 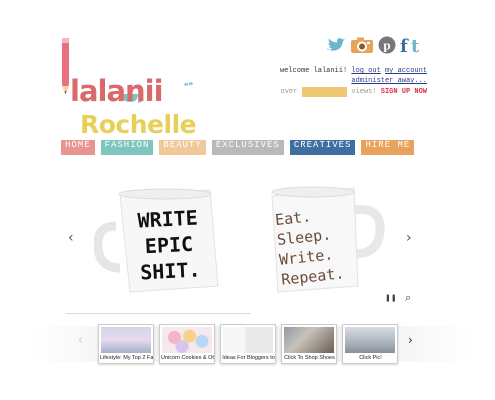 I want to click on site-logo: “” lalanii Rochelle, so click(x=128, y=86).